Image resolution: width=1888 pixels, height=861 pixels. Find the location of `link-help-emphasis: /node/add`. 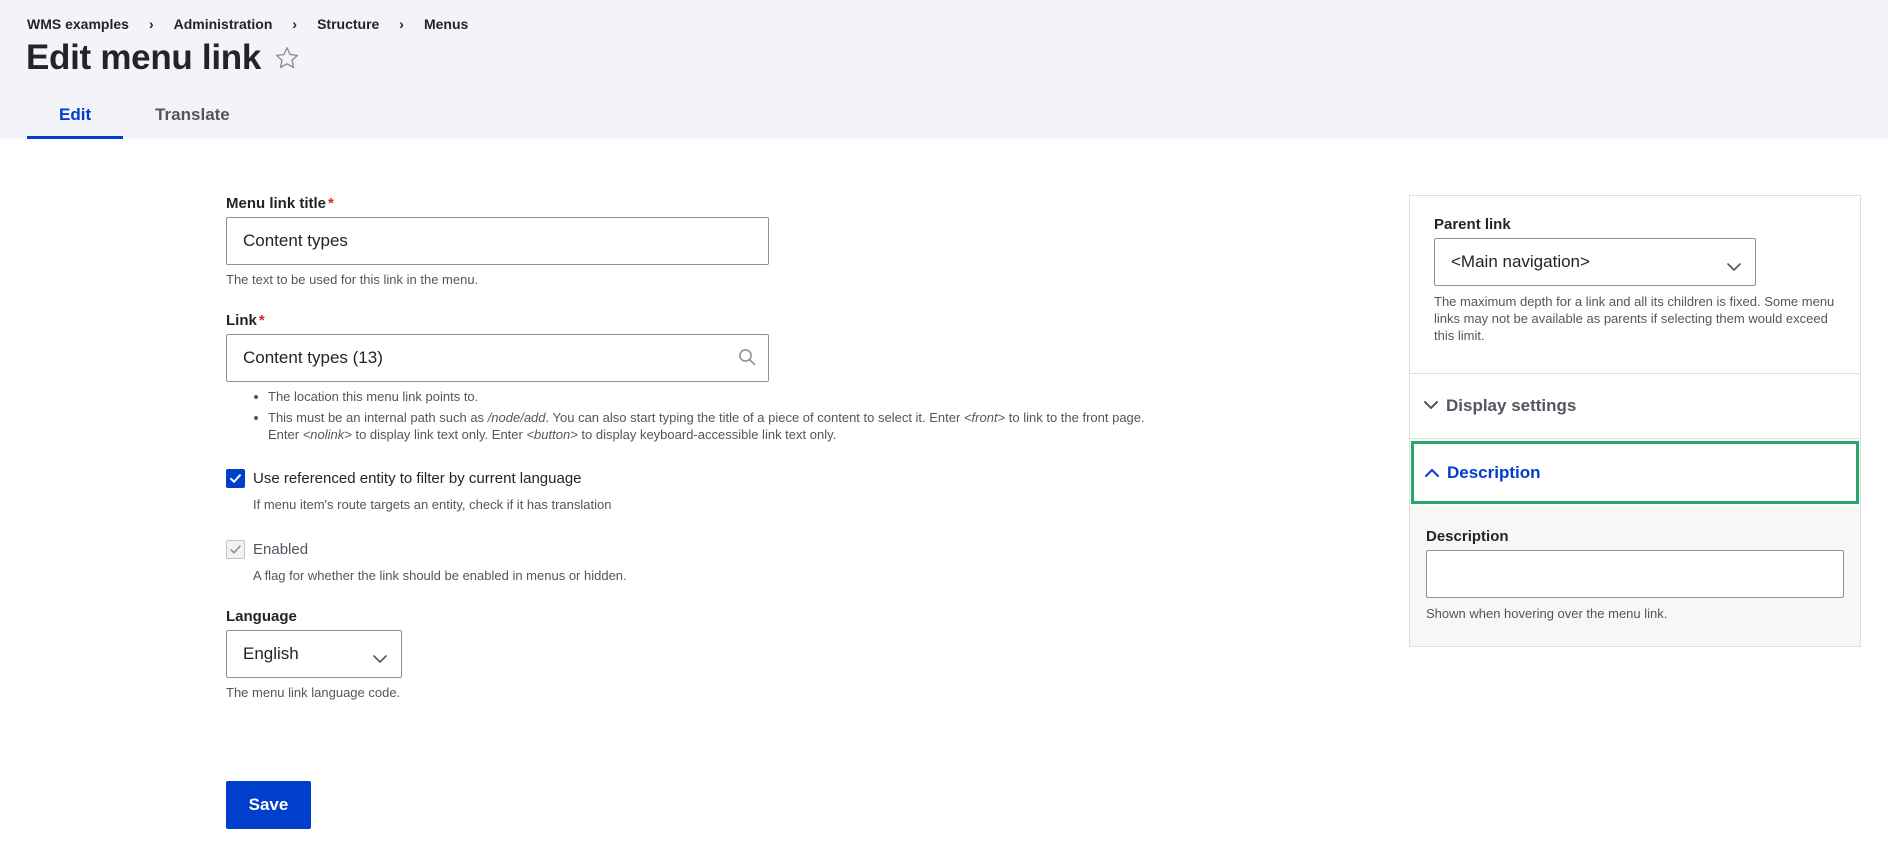

link-help-emphasis: /node/add is located at coordinates (516, 417).